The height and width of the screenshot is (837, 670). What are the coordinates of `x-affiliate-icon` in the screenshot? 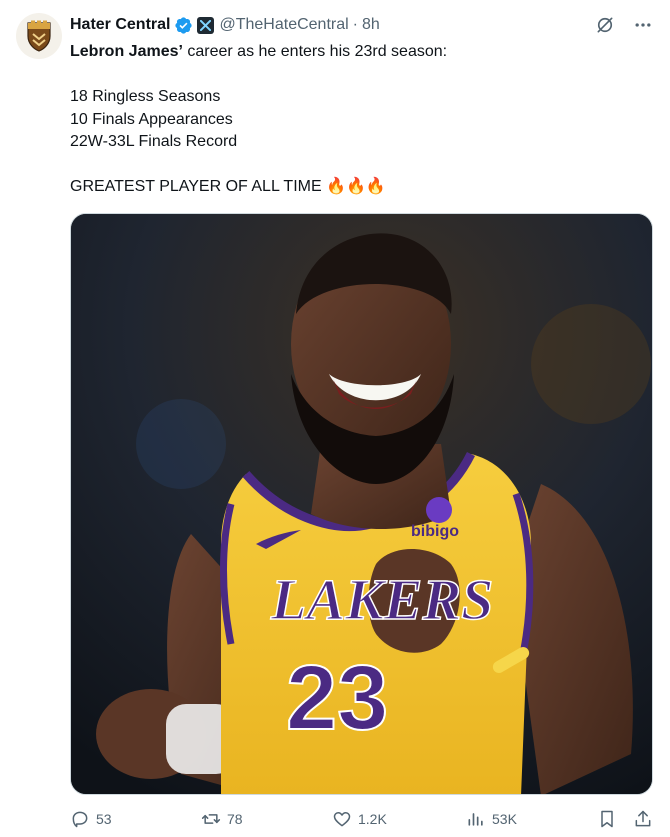 It's located at (206, 25).